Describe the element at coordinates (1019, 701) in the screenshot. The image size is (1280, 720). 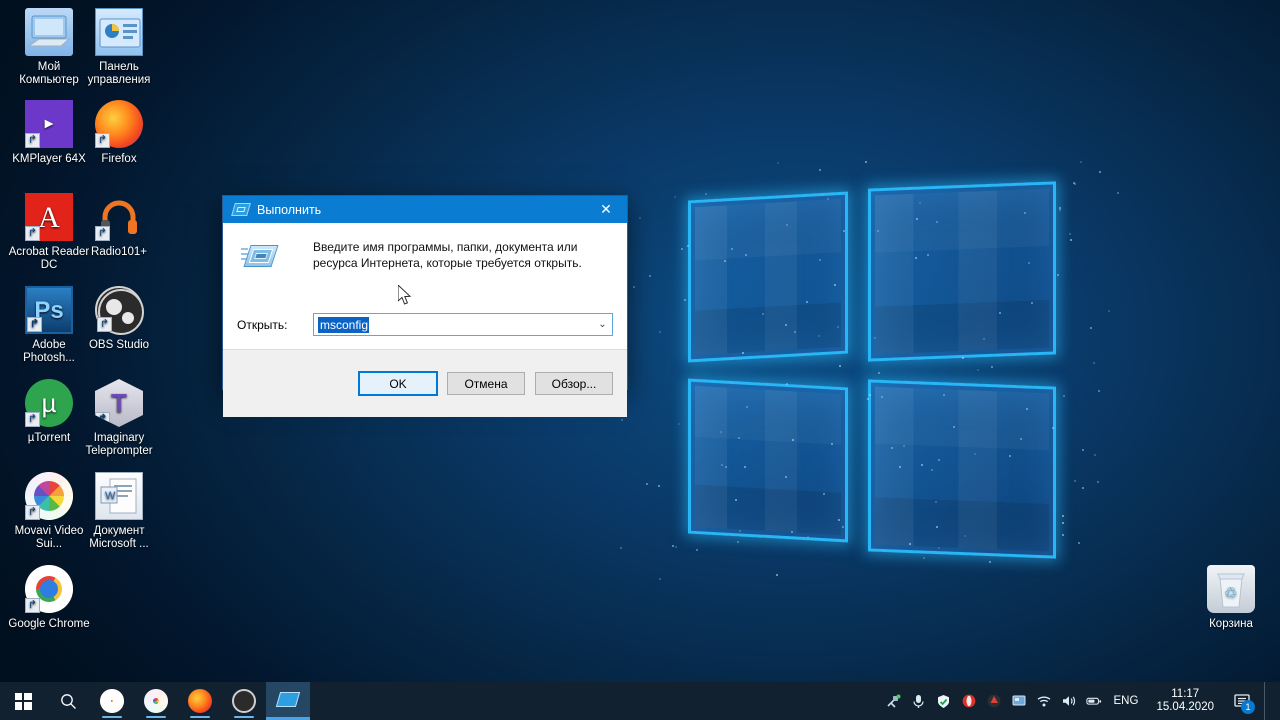
I see `display-settings-icon` at that location.